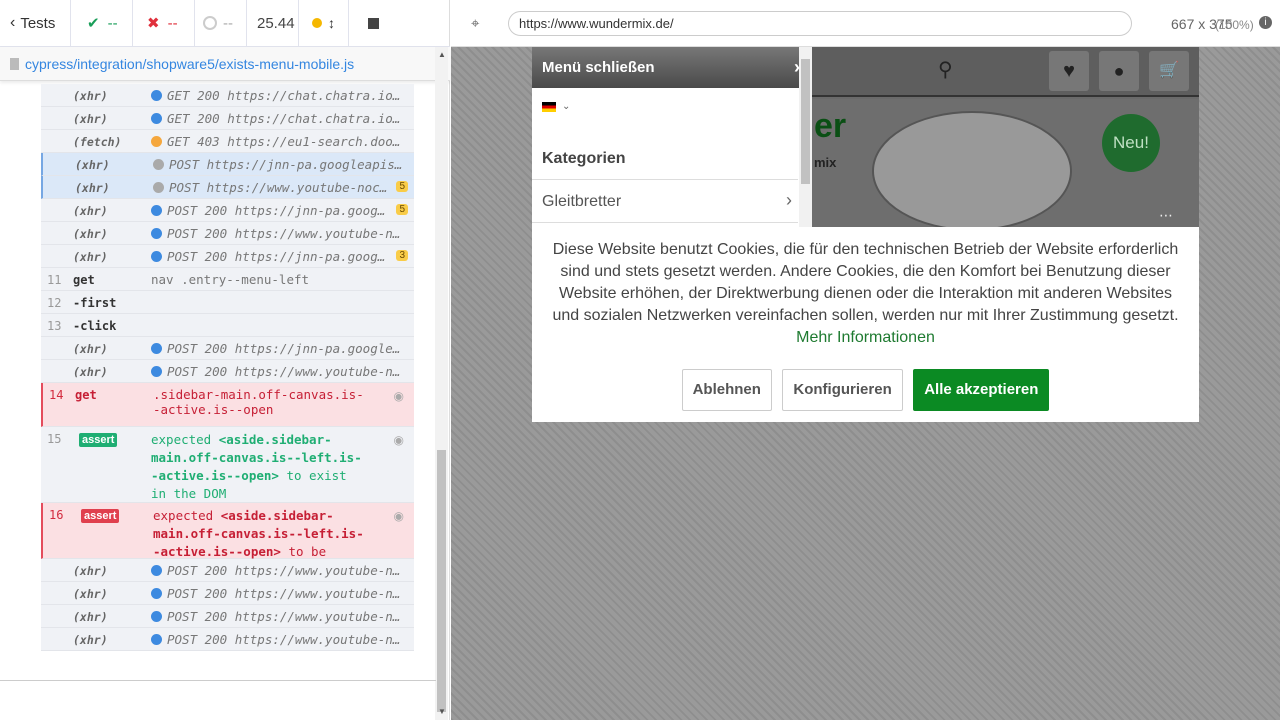  Describe the element at coordinates (54, 439) in the screenshot. I see `log-number: 15` at that location.